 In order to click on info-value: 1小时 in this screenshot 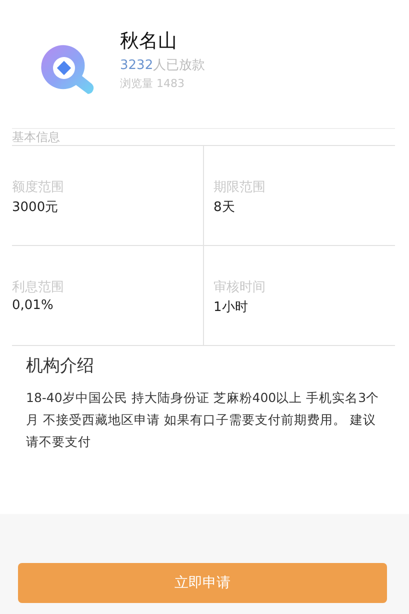, I will do `click(231, 307)`.